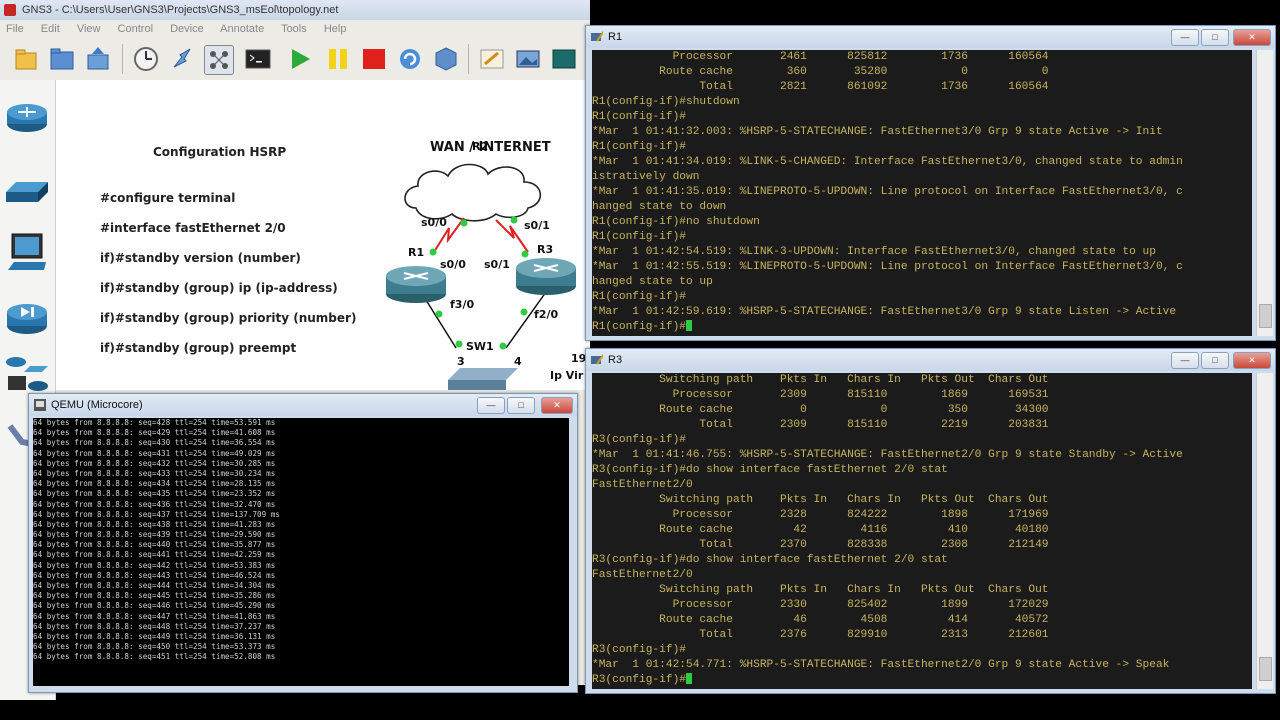 This screenshot has height=720, width=1280. I want to click on start-icon, so click(300, 59).